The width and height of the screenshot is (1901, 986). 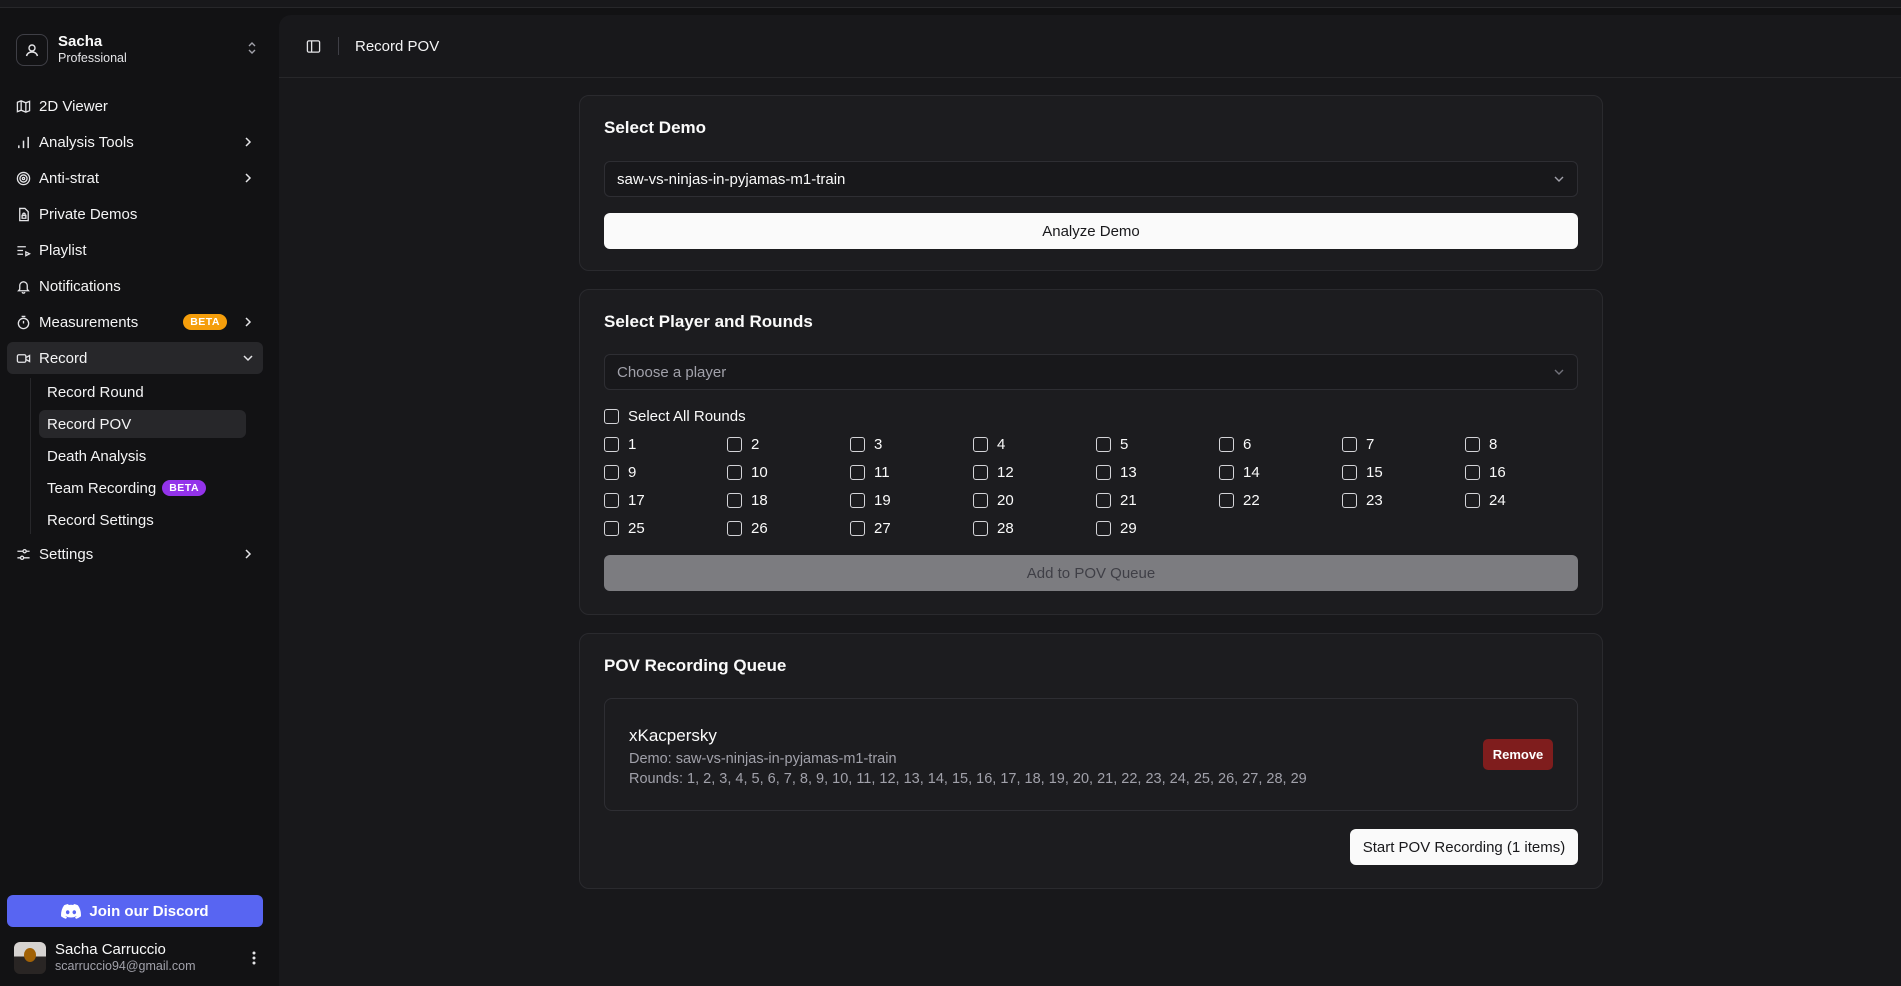 I want to click on round-option: 16, so click(x=1526, y=472).